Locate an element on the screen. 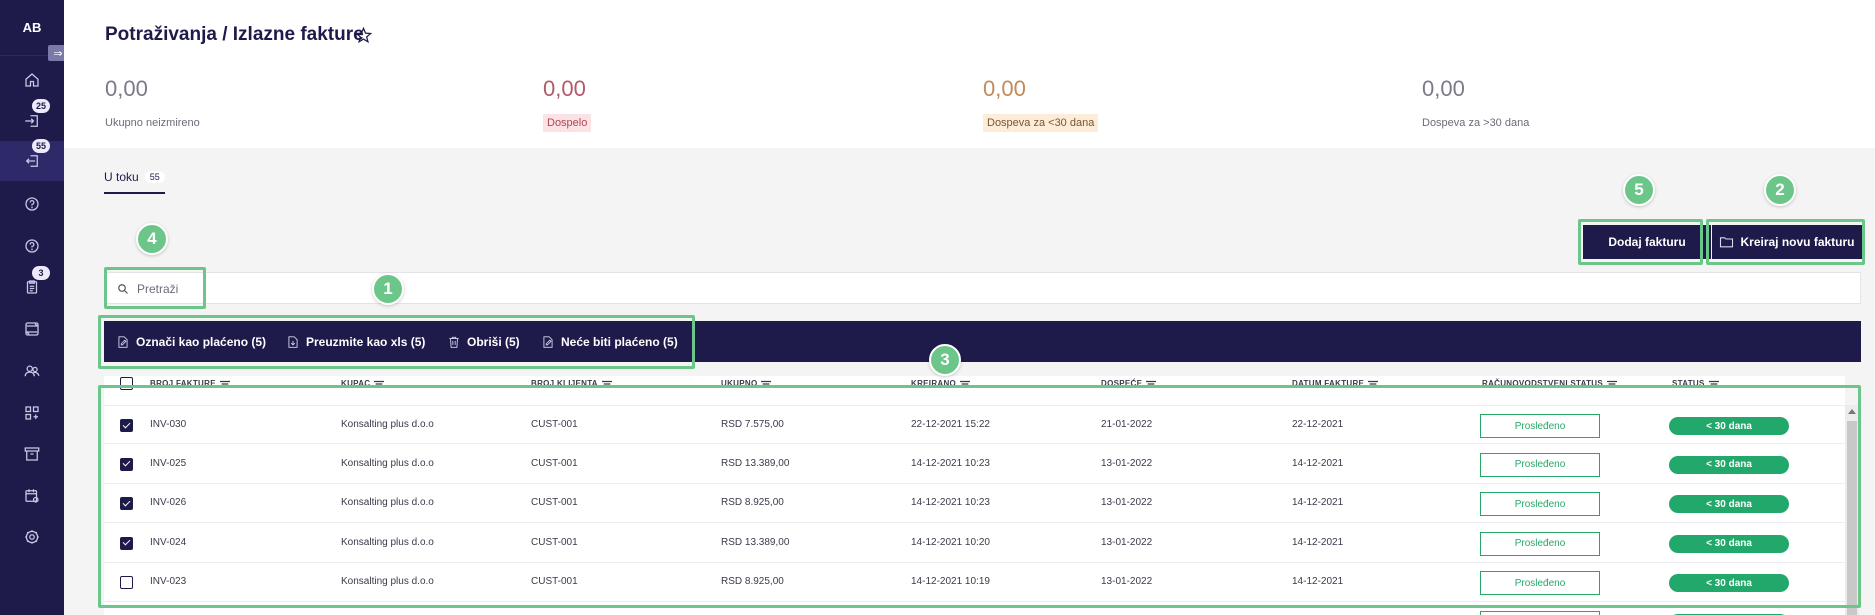 This screenshot has width=1875, height=615. col-header-customer: KUPAC is located at coordinates (363, 383).